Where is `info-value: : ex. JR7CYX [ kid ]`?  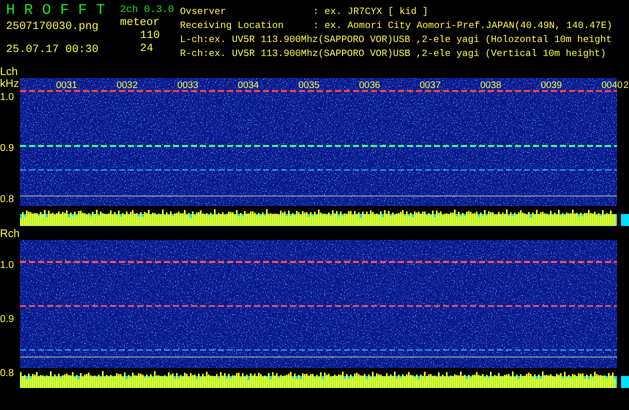 info-value: : ex. JR7CYX [ kid ] is located at coordinates (370, 12).